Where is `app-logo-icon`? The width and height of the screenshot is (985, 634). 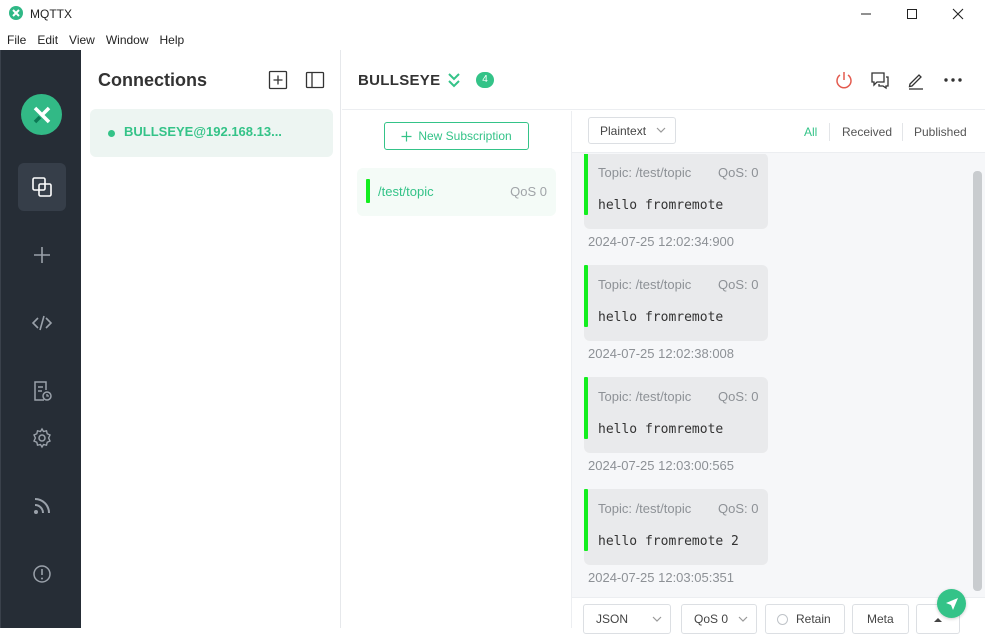
app-logo-icon is located at coordinates (16, 13).